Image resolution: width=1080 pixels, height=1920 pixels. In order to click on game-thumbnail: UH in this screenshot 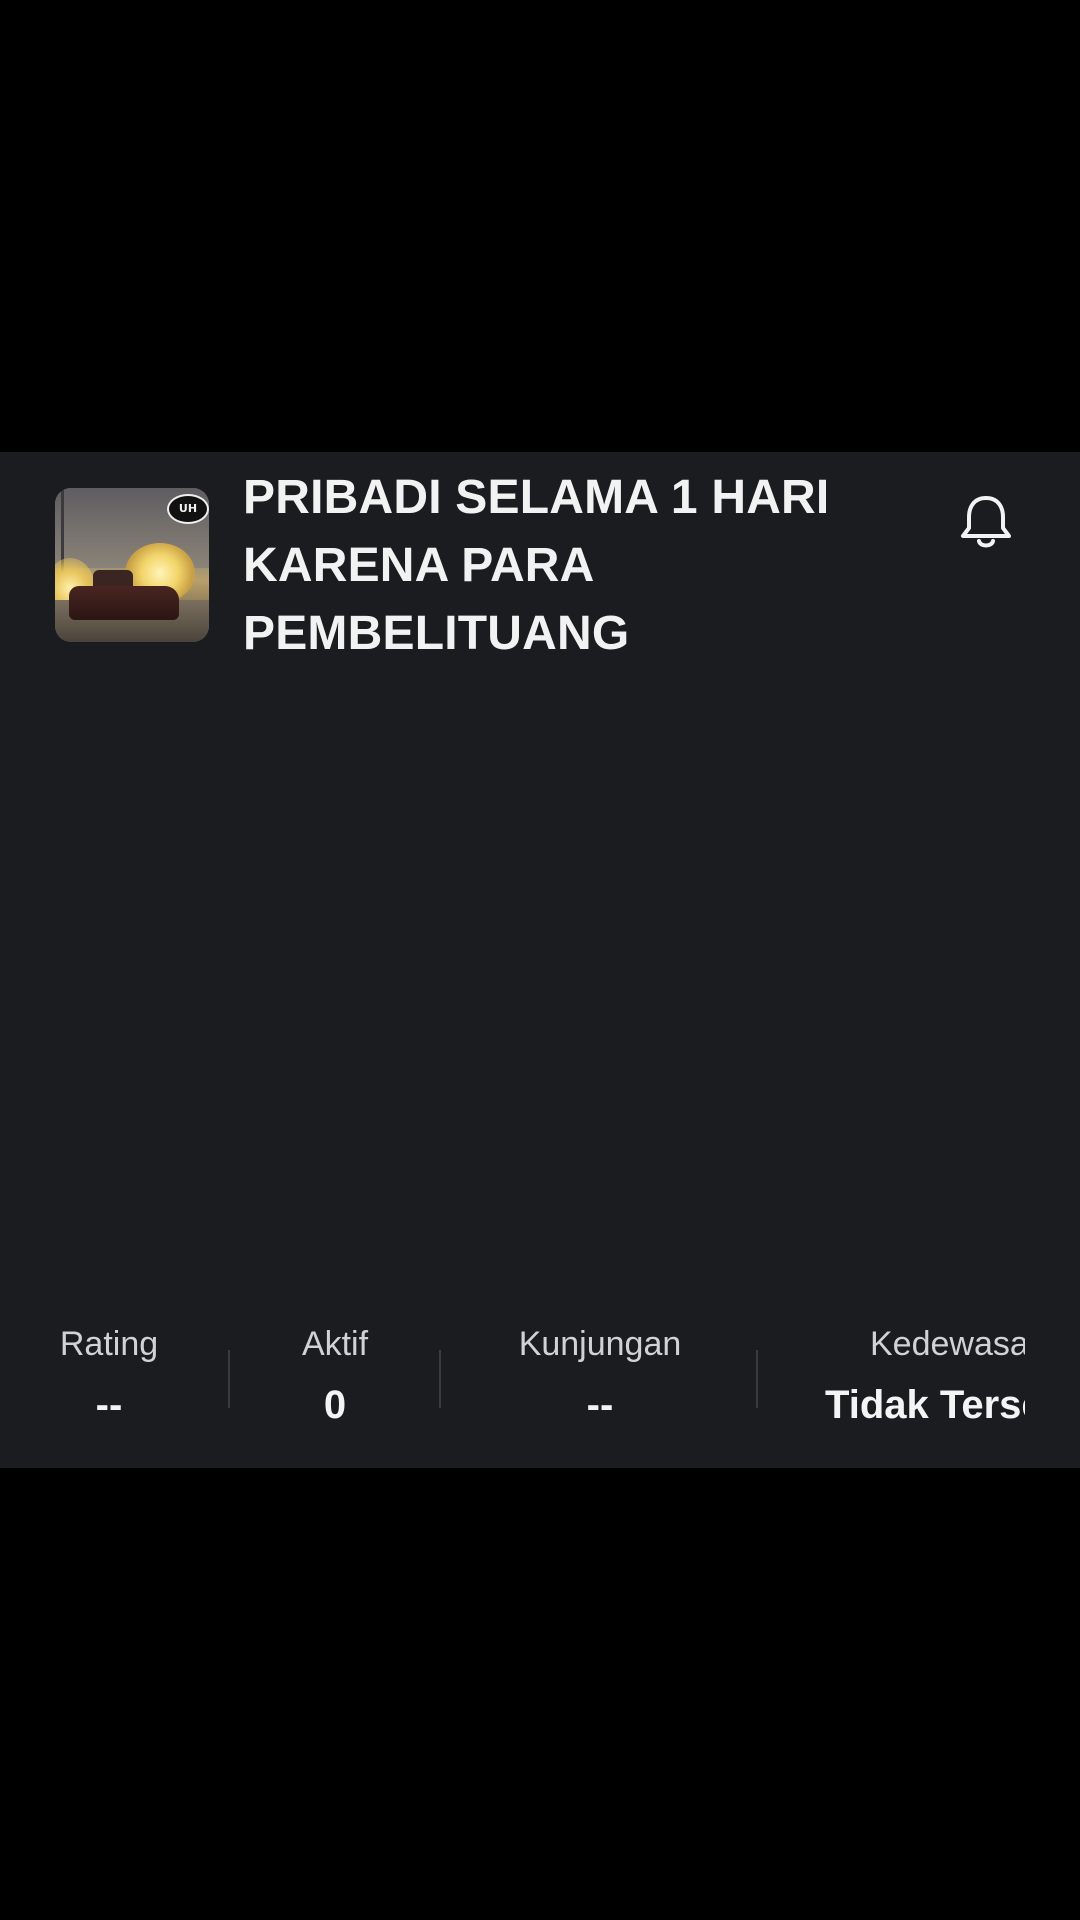, I will do `click(132, 565)`.